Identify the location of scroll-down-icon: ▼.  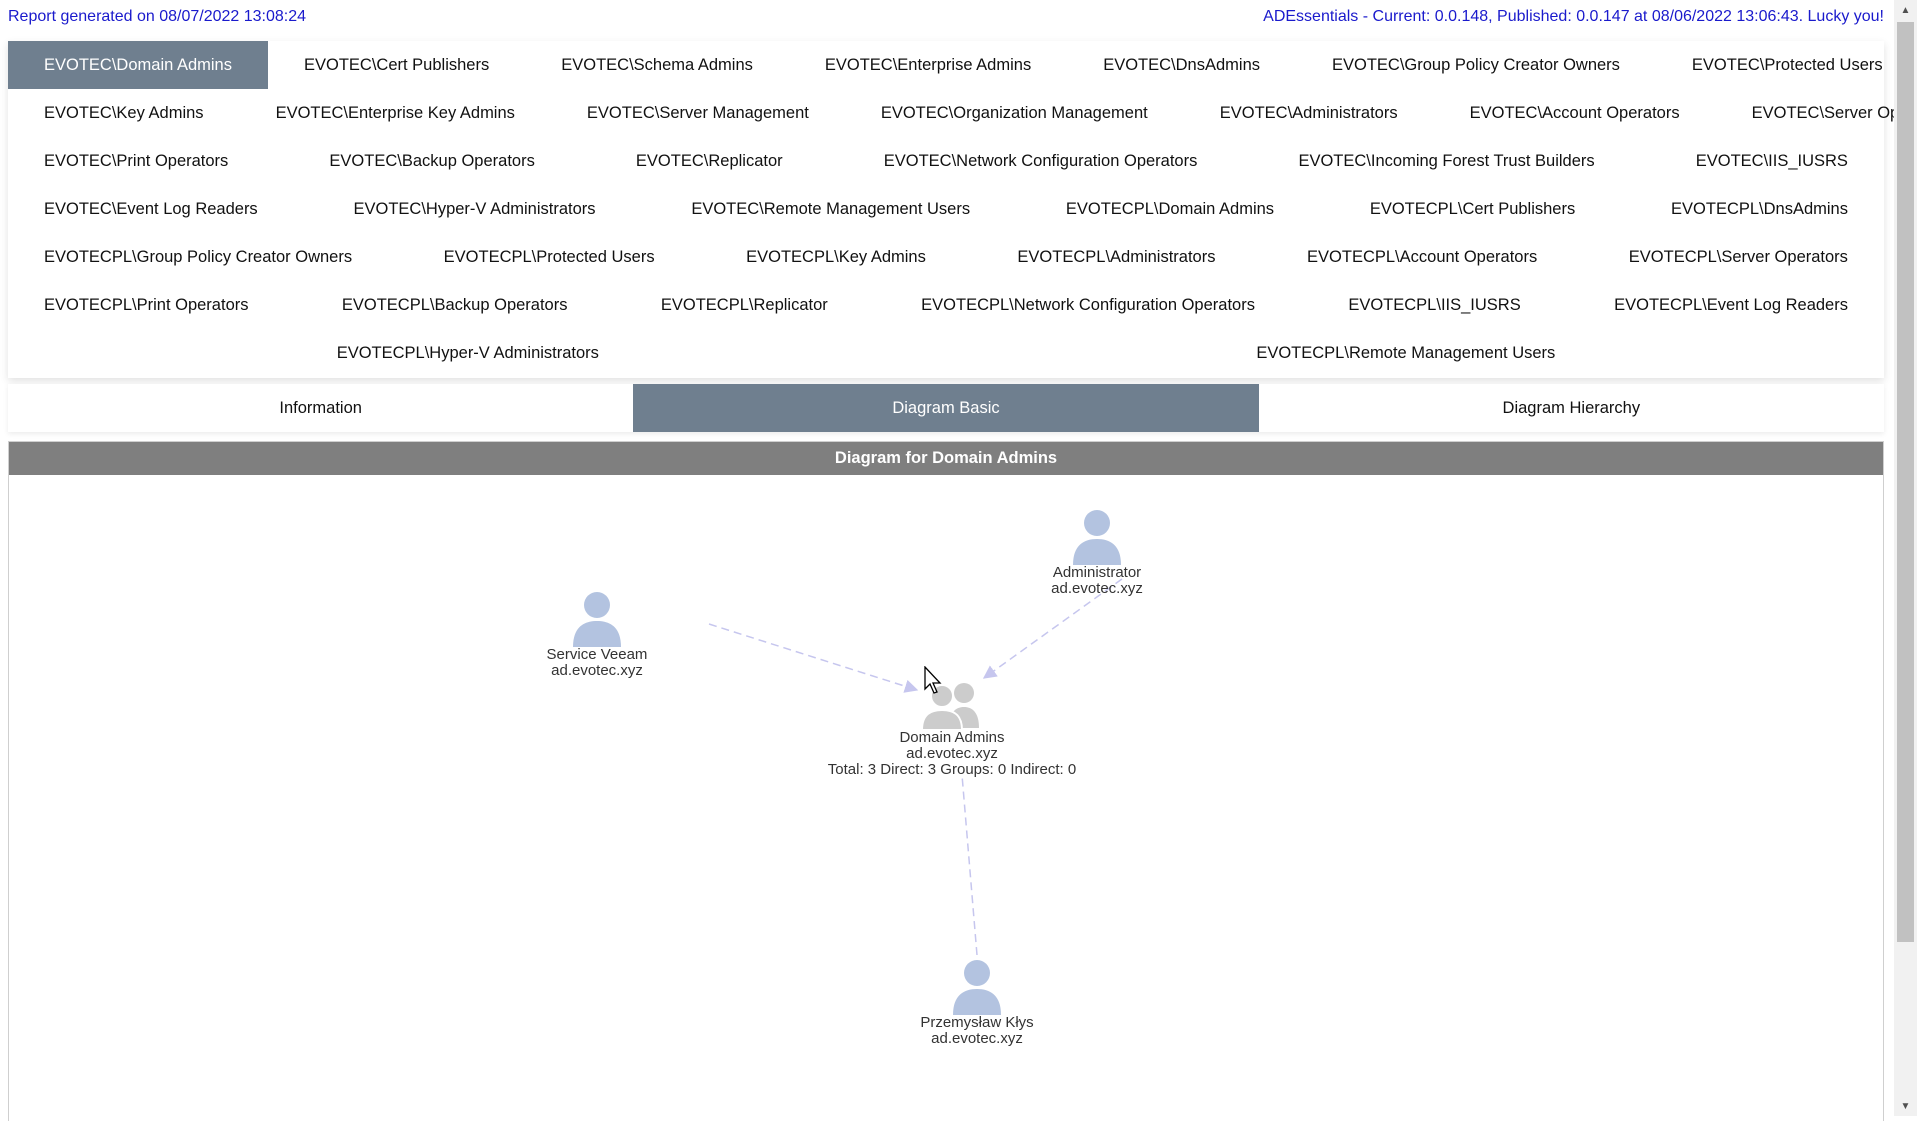
(1905, 1106).